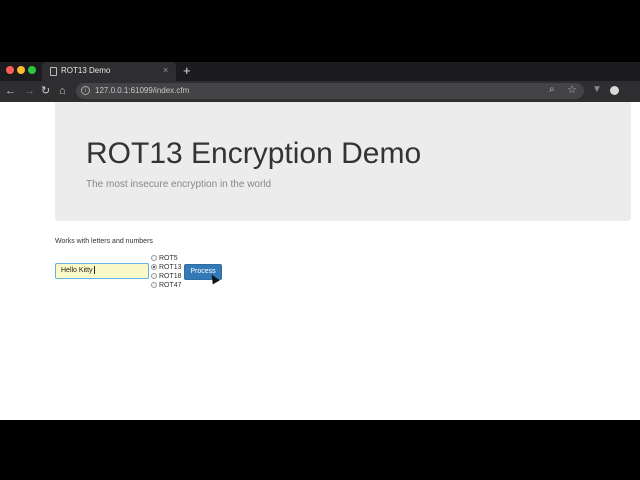 The image size is (640, 480). Describe the element at coordinates (21, 70) in the screenshot. I see `minimize-window-icon` at that location.